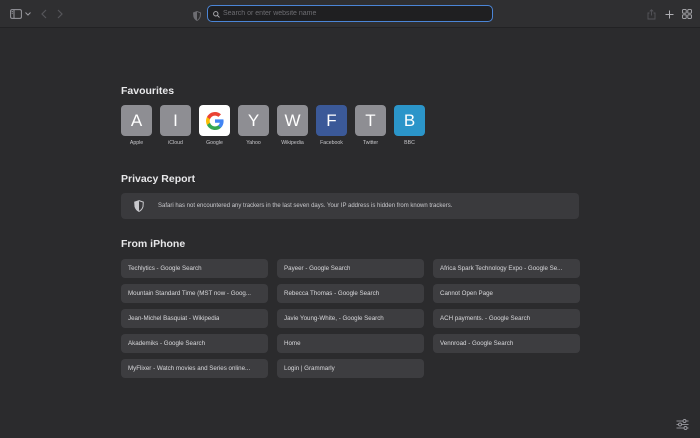  I want to click on favourite-twitter: T Twitter, so click(370, 125).